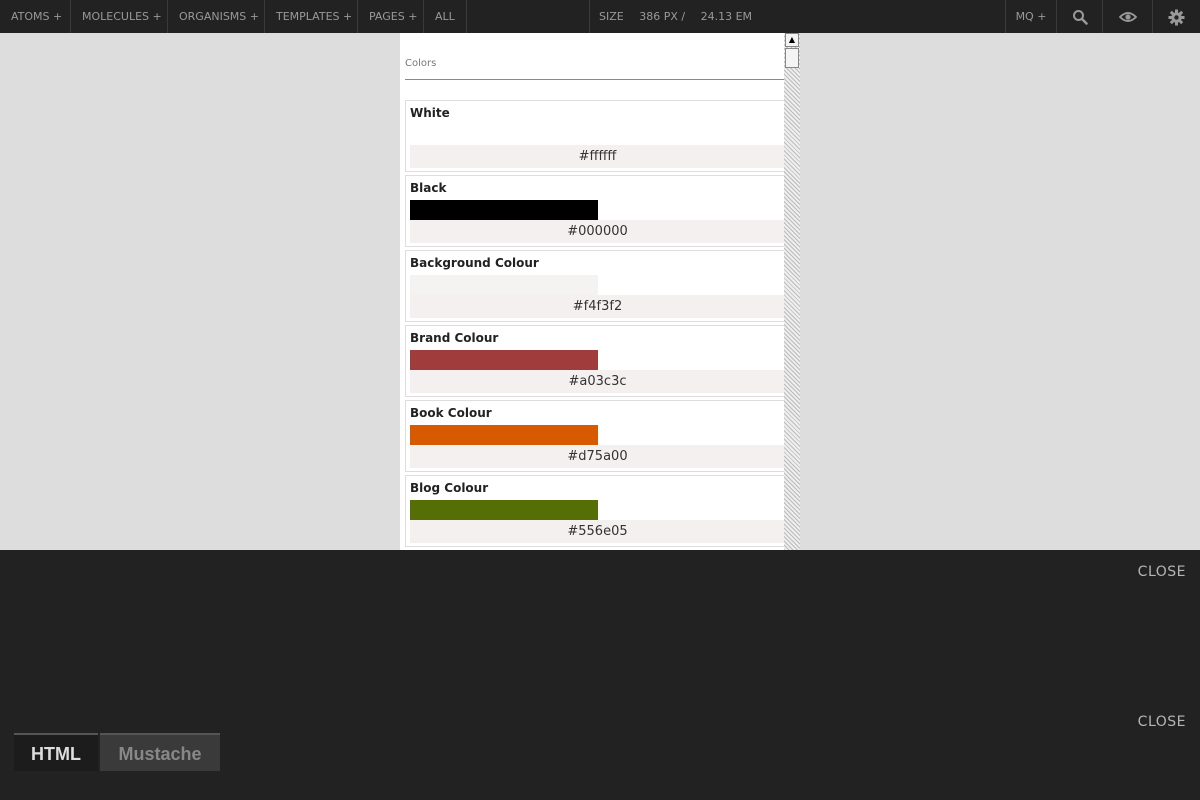  Describe the element at coordinates (611, 16) in the screenshot. I see `size-label: SIZE` at that location.